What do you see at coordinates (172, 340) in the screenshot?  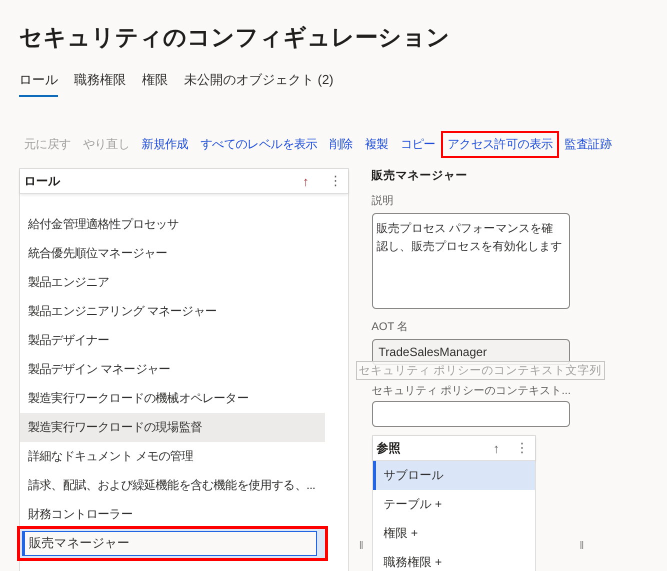 I see `list-item: 製品デザイナー` at bounding box center [172, 340].